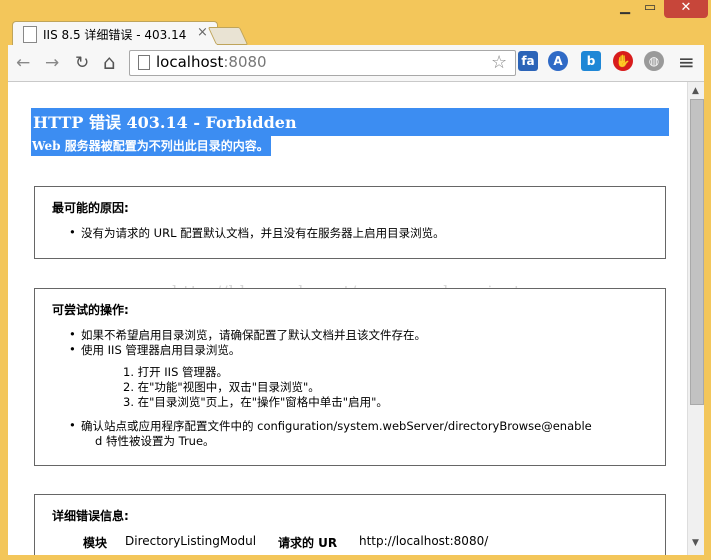 Image resolution: width=711 pixels, height=560 pixels. Describe the element at coordinates (625, 9) in the screenshot. I see `minimize-button: ▁` at that location.